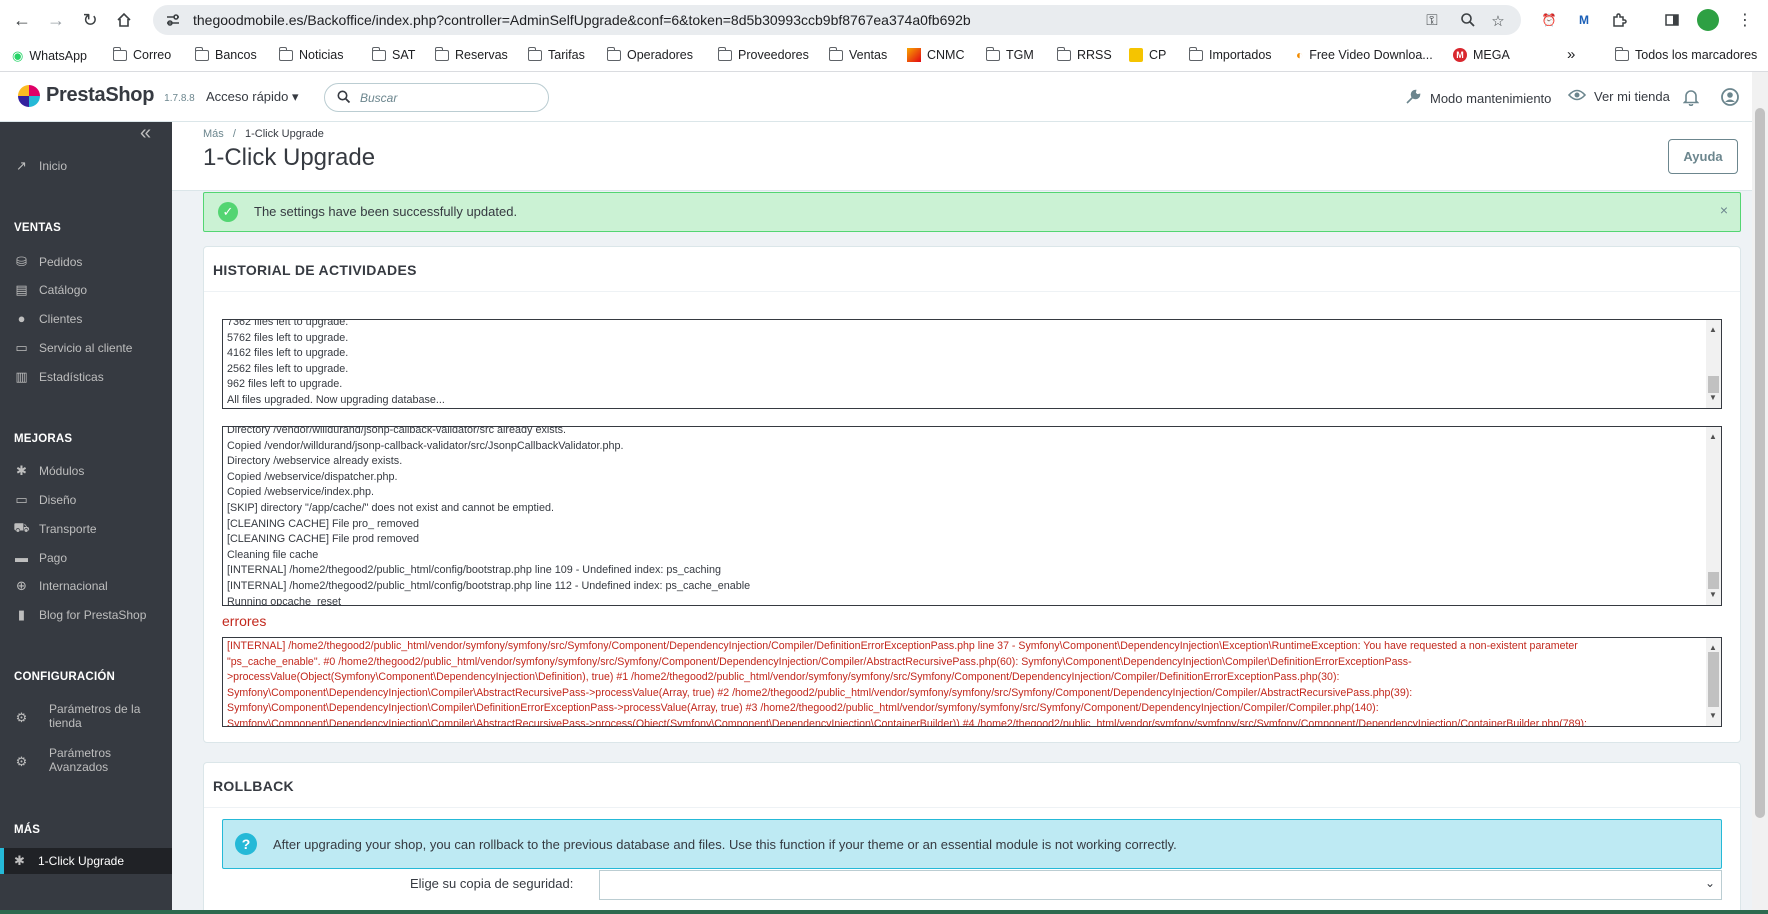 Image resolution: width=1768 pixels, height=914 pixels. What do you see at coordinates (1498, 21) in the screenshot?
I see `bookmark-star-icon: ☆` at bounding box center [1498, 21].